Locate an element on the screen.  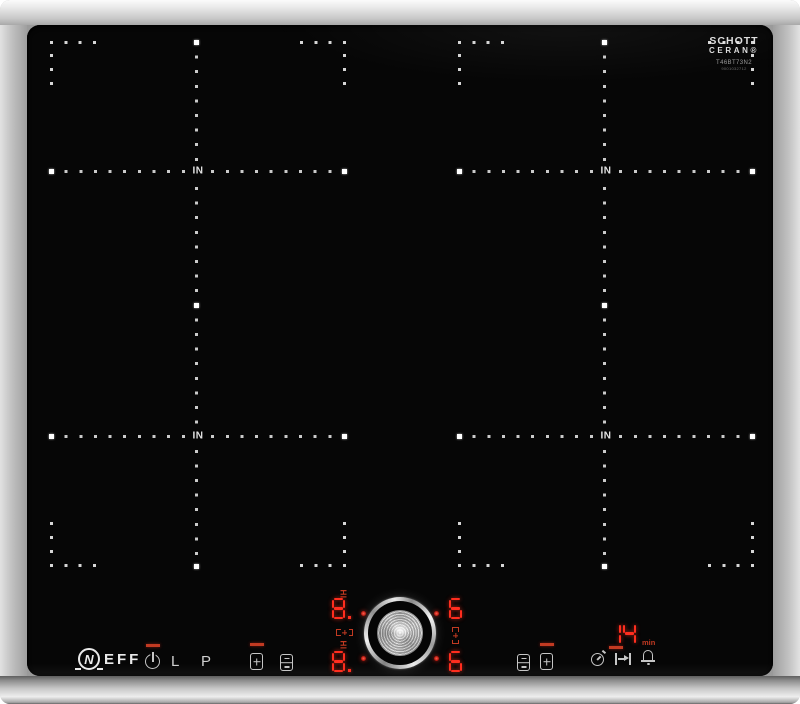
hi-indicator-left-front: HI is located at coordinates (343, 645).